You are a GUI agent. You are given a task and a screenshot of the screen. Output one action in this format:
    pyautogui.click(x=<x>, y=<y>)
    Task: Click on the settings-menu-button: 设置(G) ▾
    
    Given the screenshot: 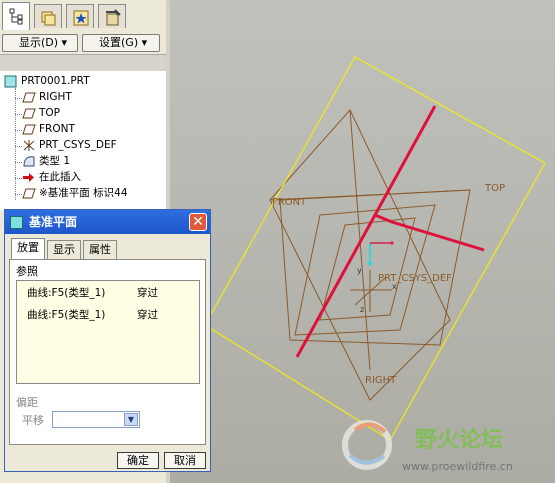 What is the action you would take?
    pyautogui.click(x=121, y=43)
    